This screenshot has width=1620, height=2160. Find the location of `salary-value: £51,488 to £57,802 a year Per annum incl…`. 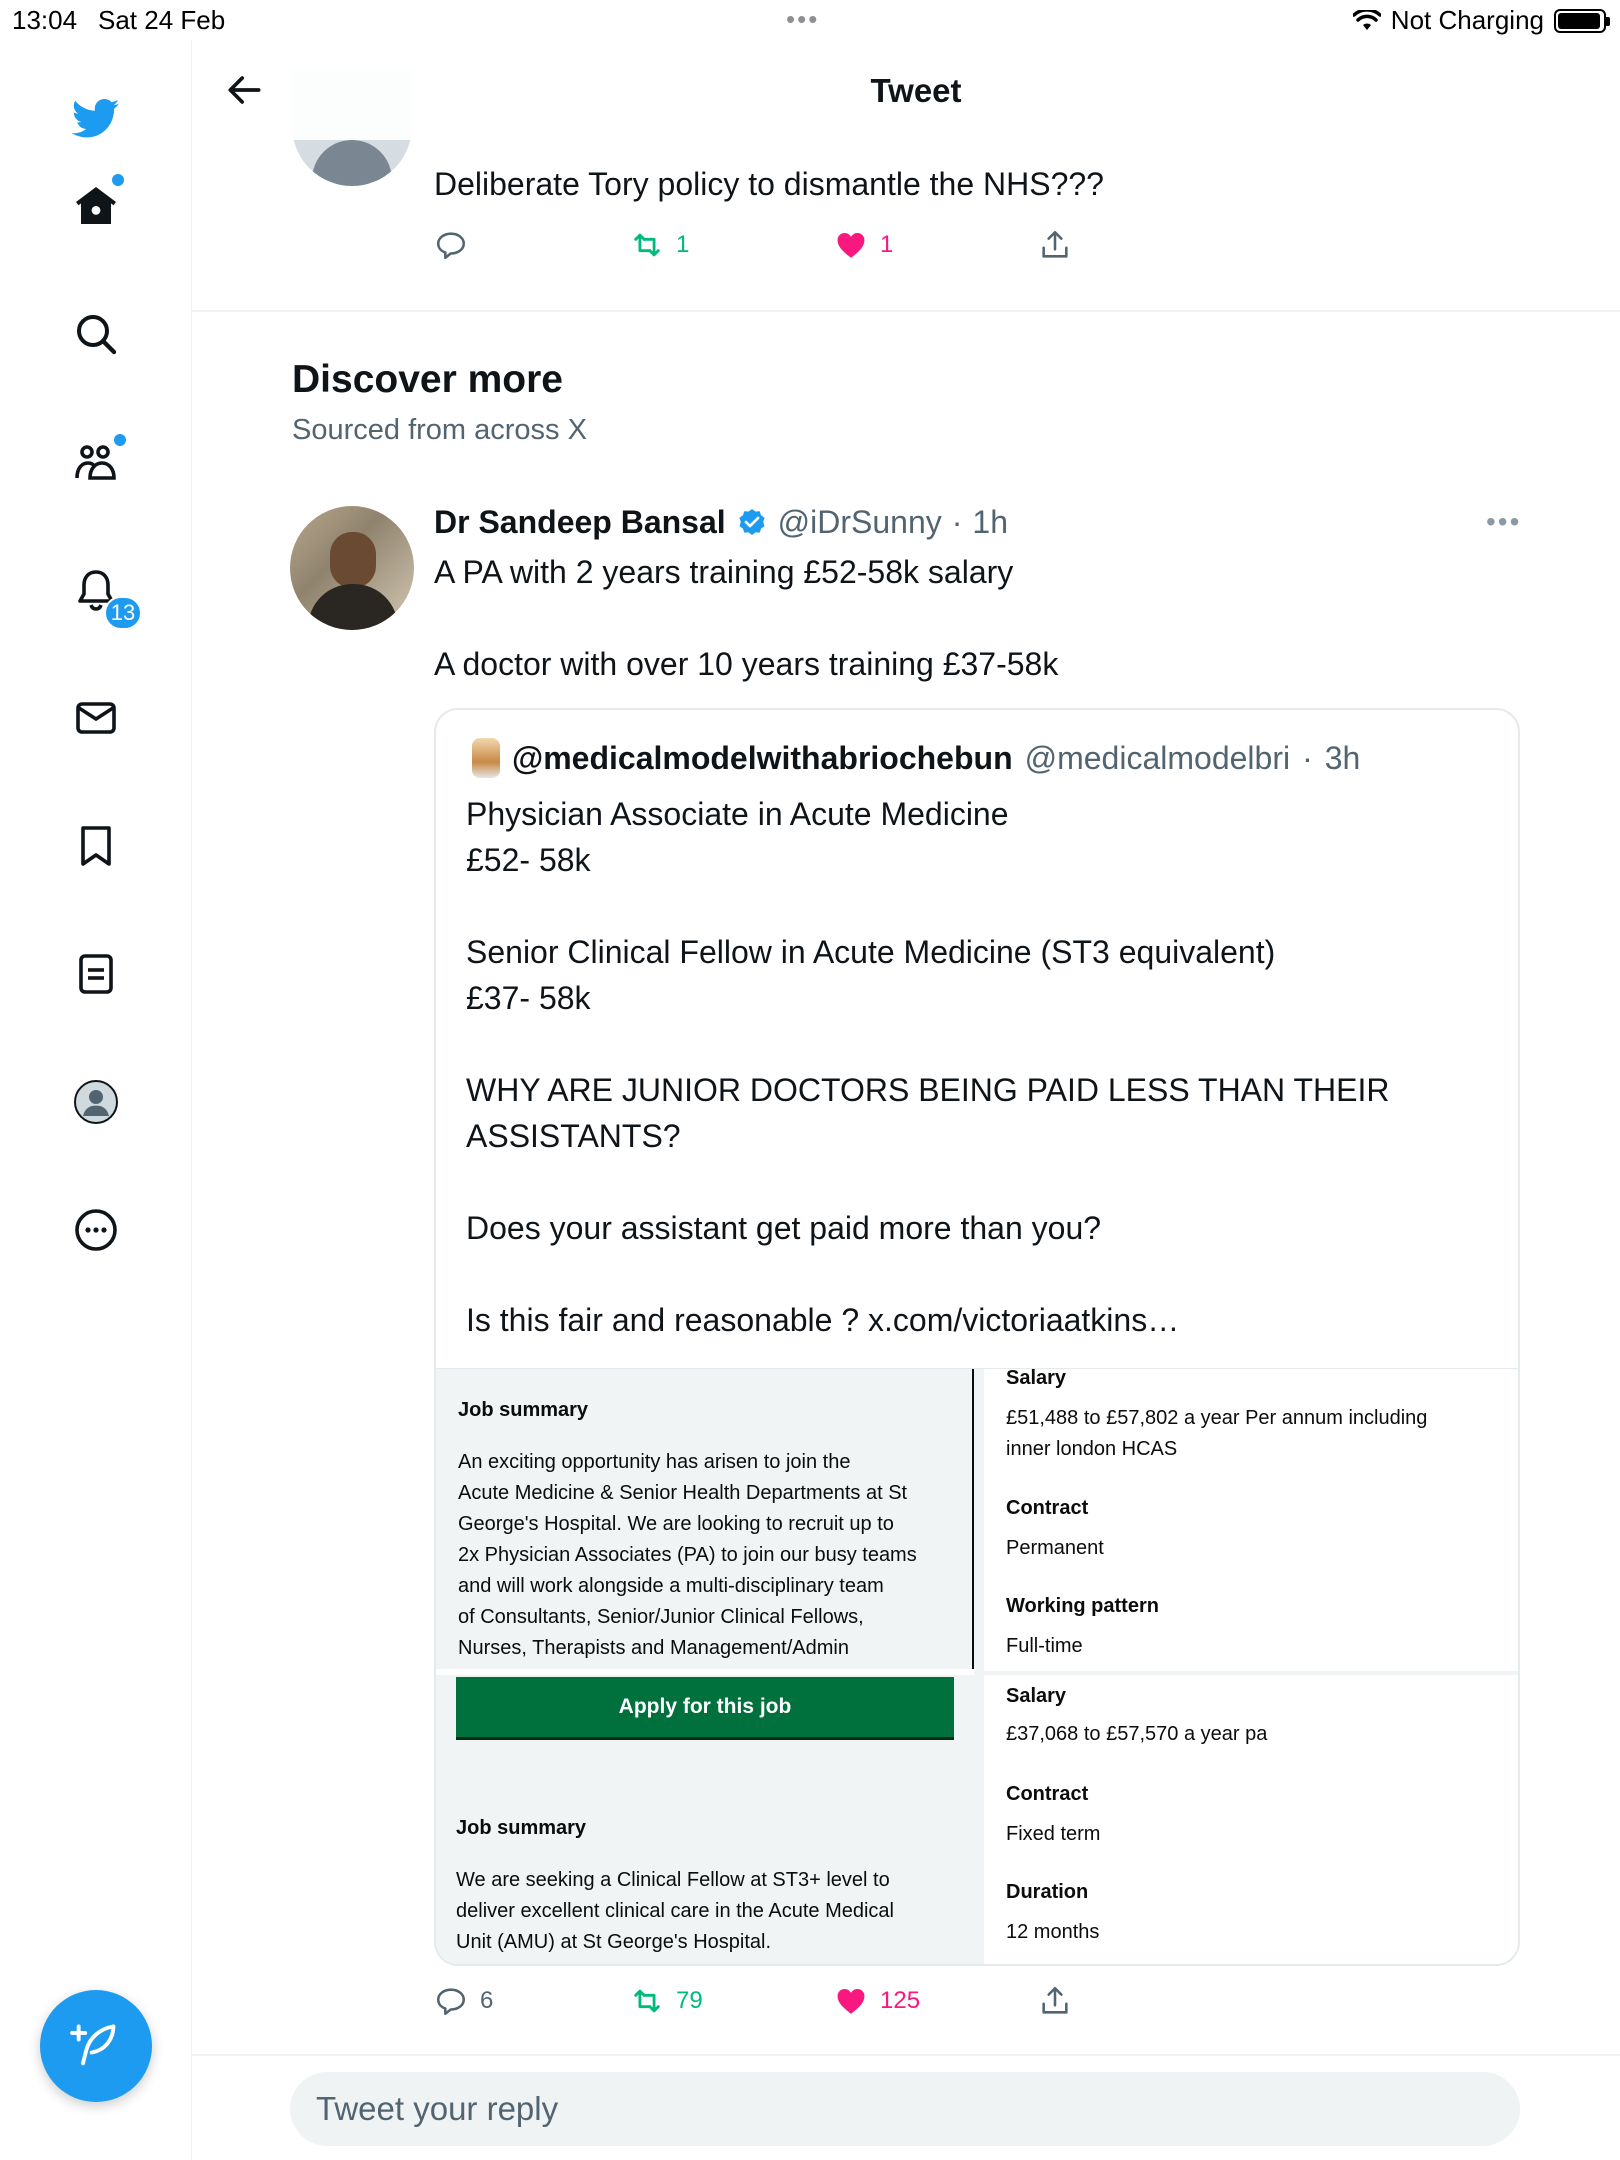

salary-value: £51,488 to £57,802 a year Per annum incl… is located at coordinates (1217, 1418).